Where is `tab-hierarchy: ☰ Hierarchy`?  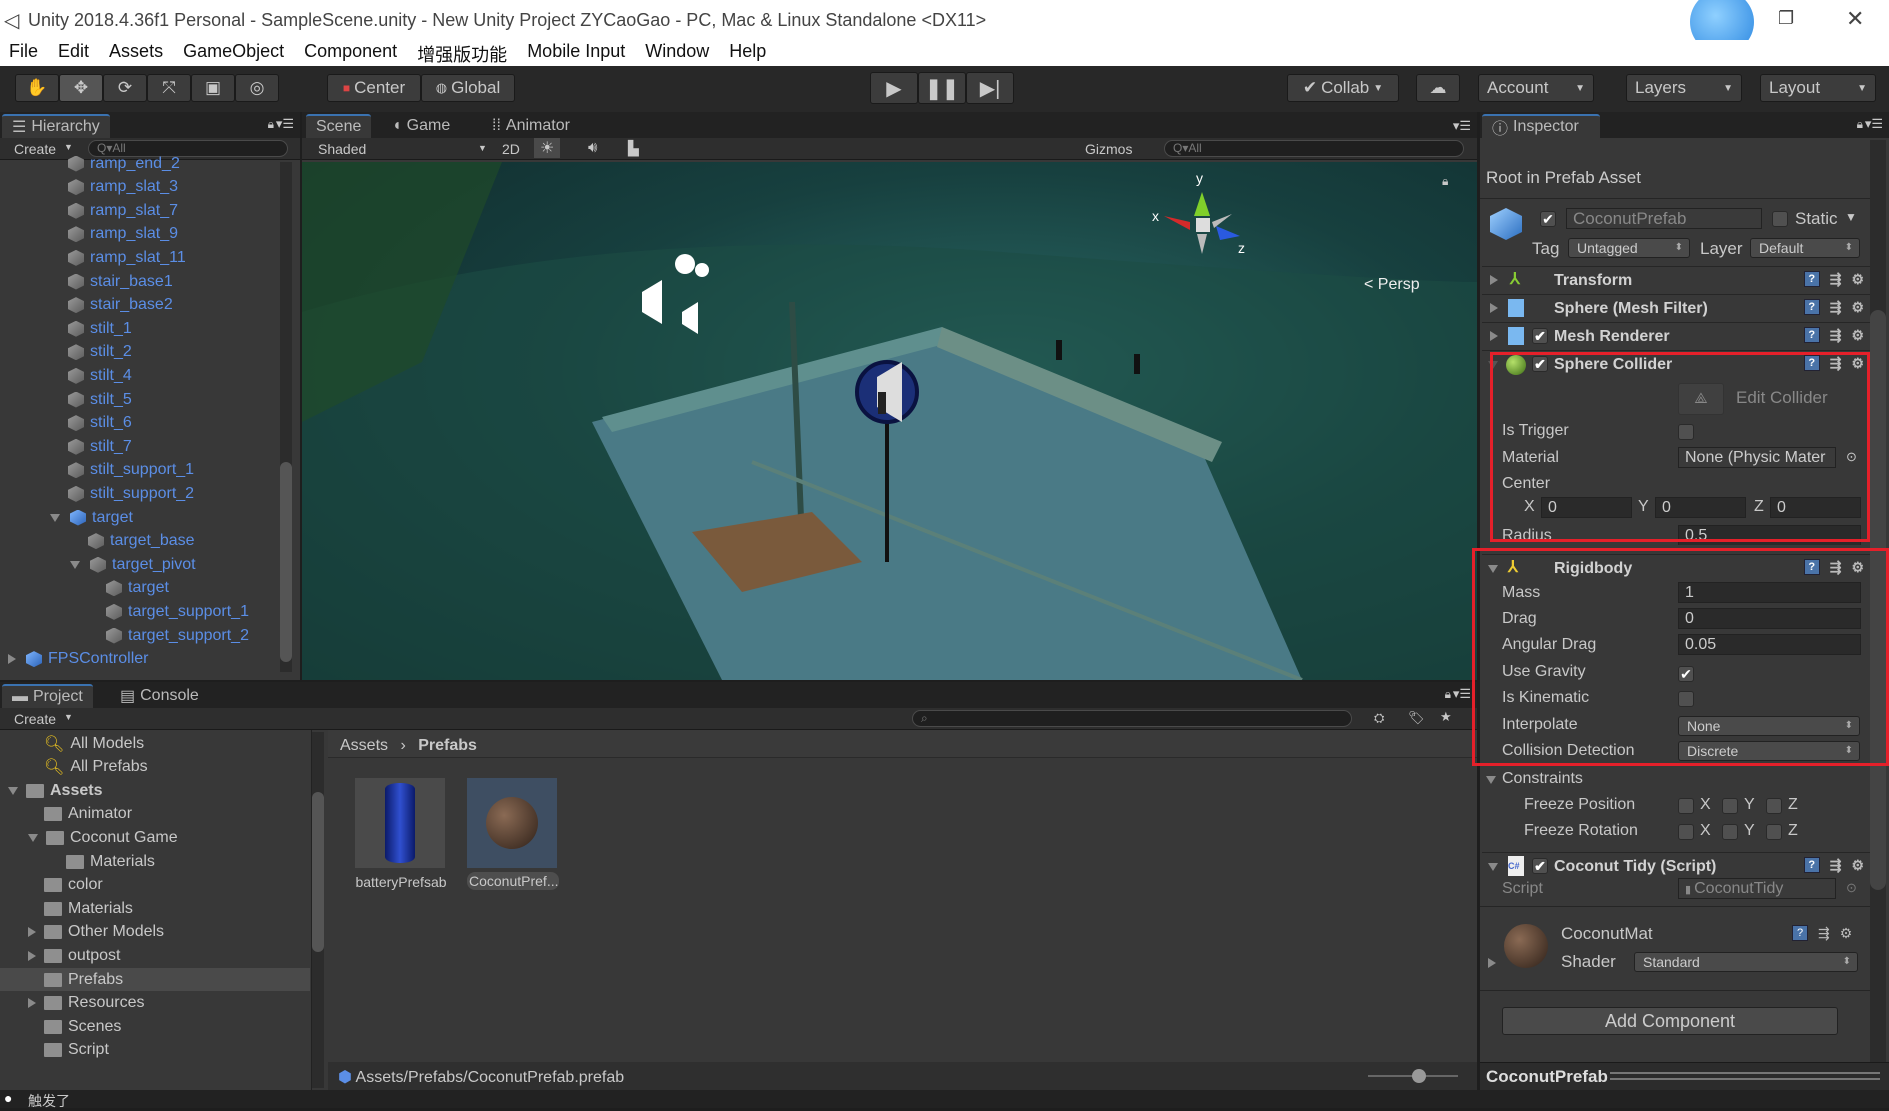 tab-hierarchy: ☰ Hierarchy is located at coordinates (56, 126).